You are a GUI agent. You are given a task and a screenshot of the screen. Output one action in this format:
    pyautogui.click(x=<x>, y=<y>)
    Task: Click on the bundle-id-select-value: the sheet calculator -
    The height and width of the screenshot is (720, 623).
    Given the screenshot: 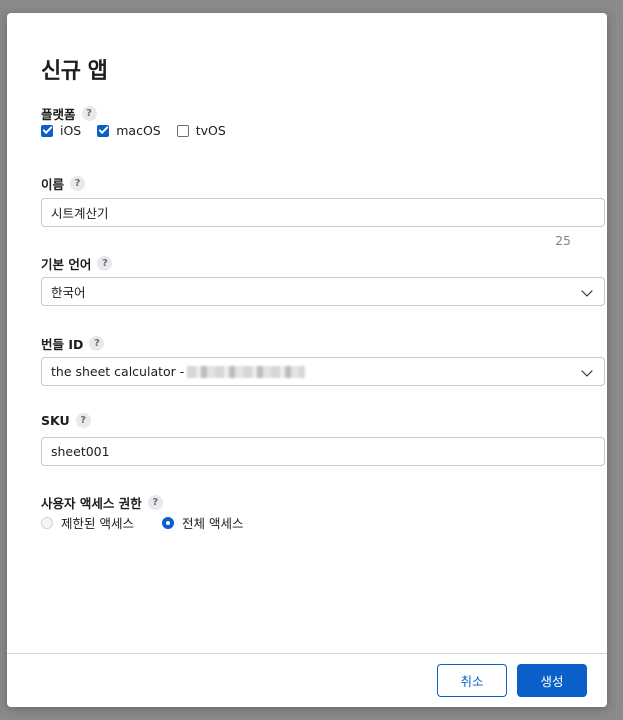 What is the action you would take?
    pyautogui.click(x=118, y=371)
    